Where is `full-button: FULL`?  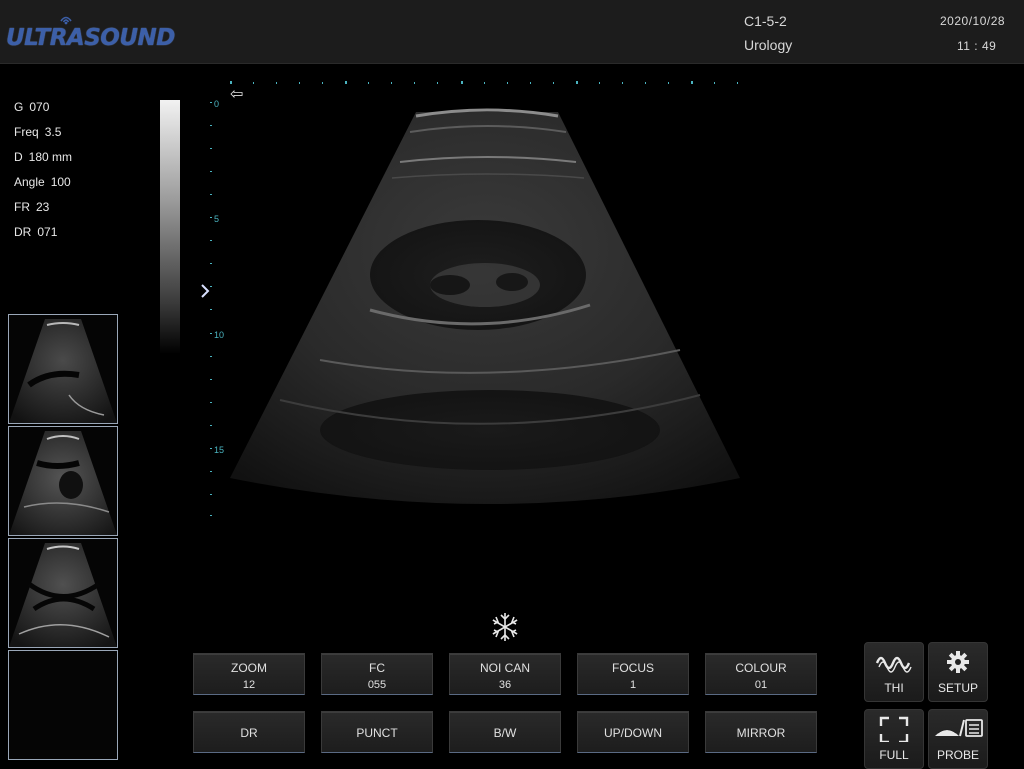 full-button: FULL is located at coordinates (894, 739).